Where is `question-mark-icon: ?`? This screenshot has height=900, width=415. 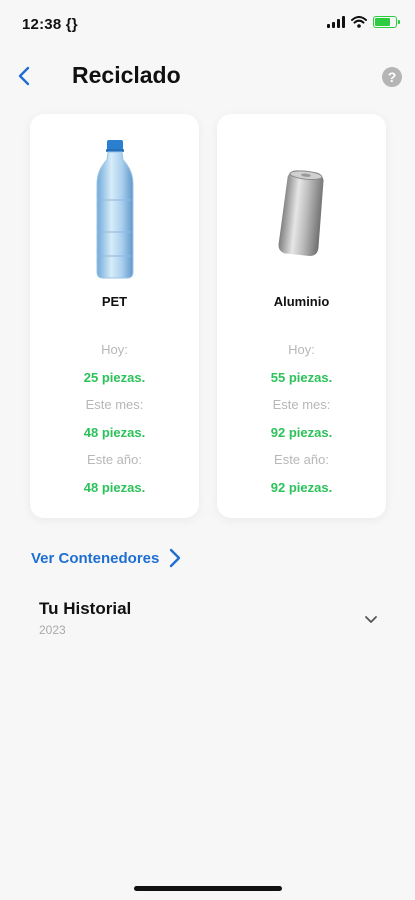
question-mark-icon: ? is located at coordinates (392, 77).